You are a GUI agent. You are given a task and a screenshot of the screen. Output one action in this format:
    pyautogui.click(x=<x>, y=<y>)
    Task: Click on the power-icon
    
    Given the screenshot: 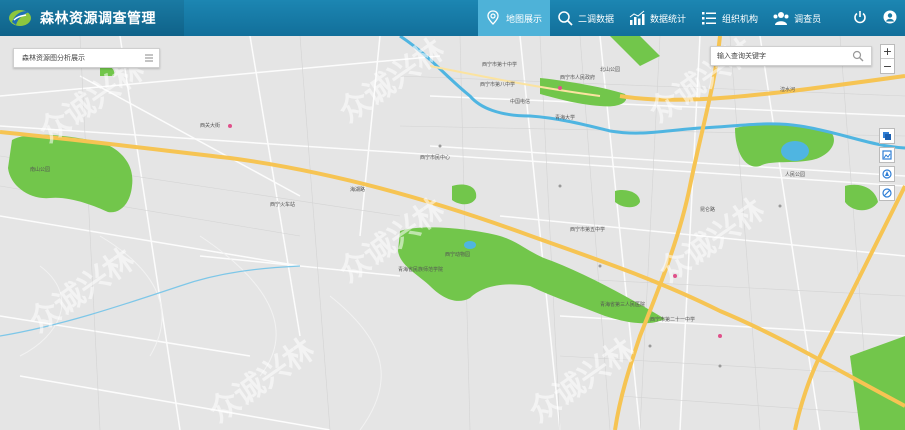 What is the action you would take?
    pyautogui.click(x=860, y=17)
    